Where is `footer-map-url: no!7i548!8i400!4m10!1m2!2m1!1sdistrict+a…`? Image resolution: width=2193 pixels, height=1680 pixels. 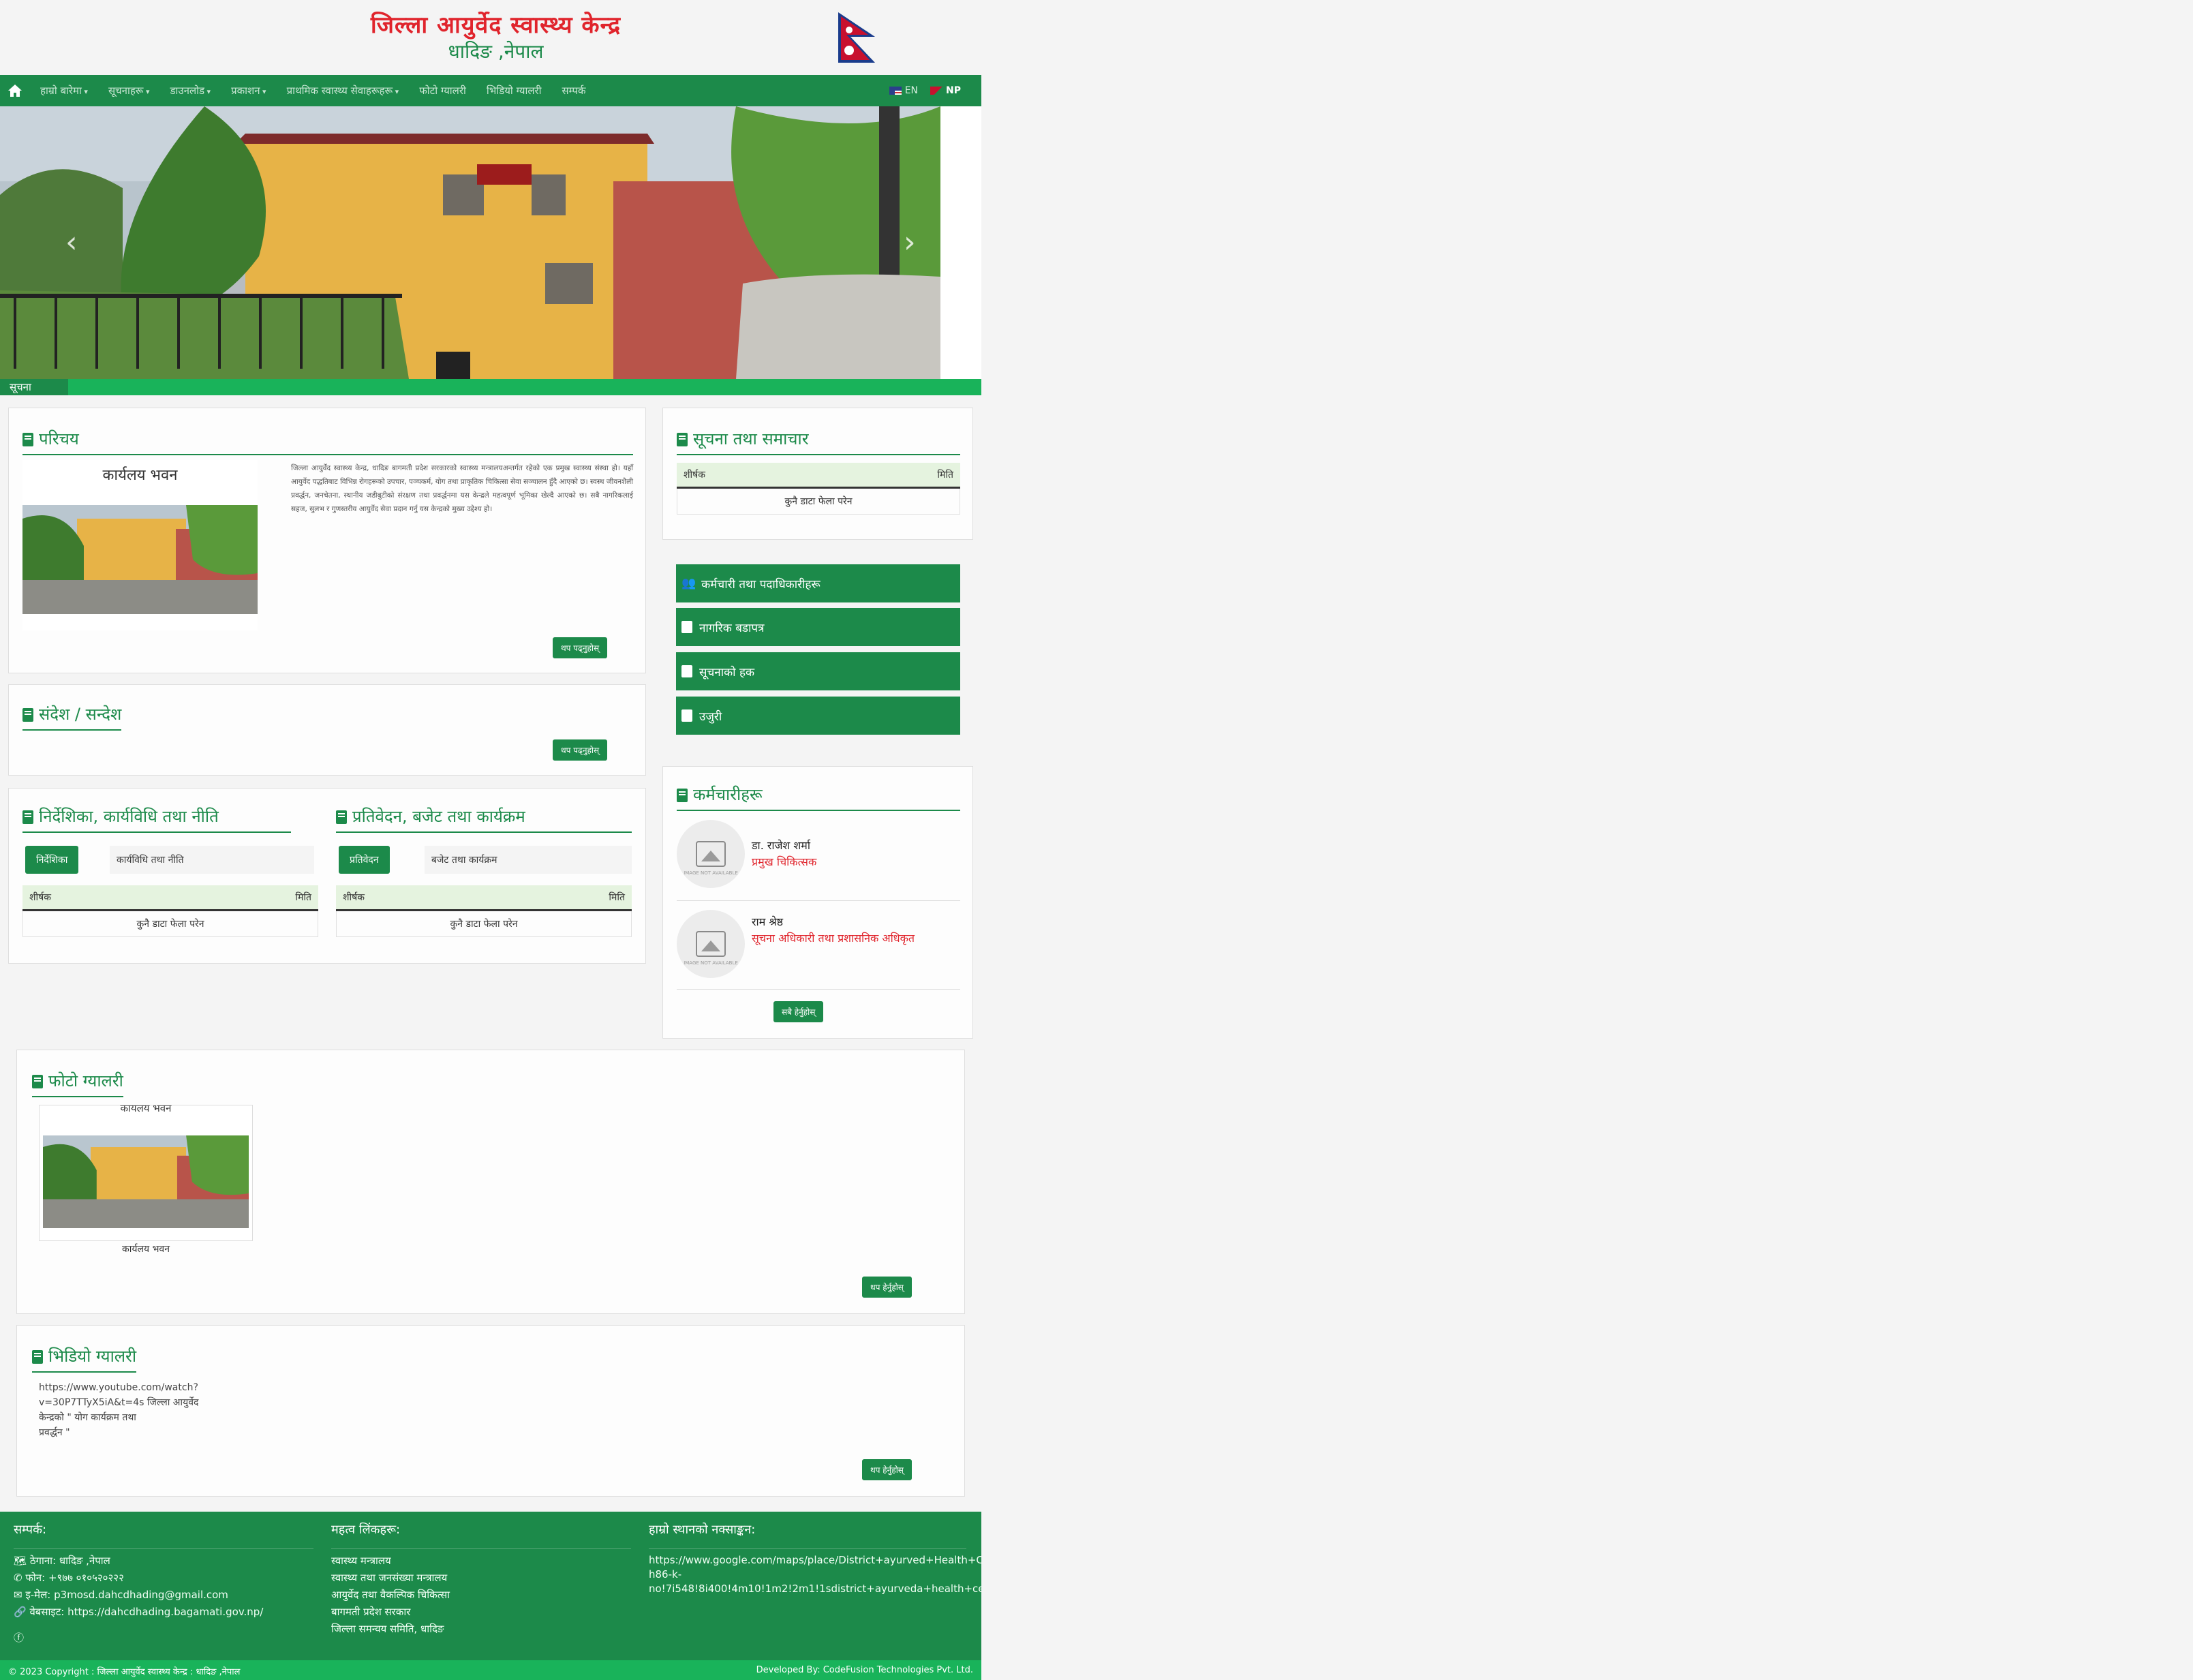
footer-map-url: no!7i548!8i400!4m10!1m2!2m1!1sdistrict+a… is located at coordinates (815, 1589).